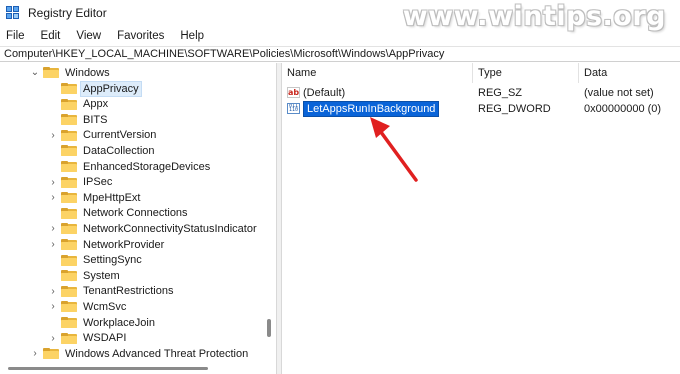  Describe the element at coordinates (111, 88) in the screenshot. I see `tree-item-label: AppPrivacy` at that location.